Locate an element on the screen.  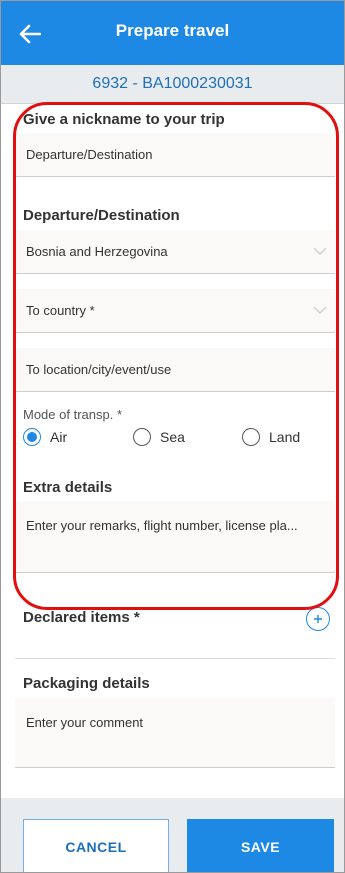
radio-land: Land is located at coordinates (271, 437).